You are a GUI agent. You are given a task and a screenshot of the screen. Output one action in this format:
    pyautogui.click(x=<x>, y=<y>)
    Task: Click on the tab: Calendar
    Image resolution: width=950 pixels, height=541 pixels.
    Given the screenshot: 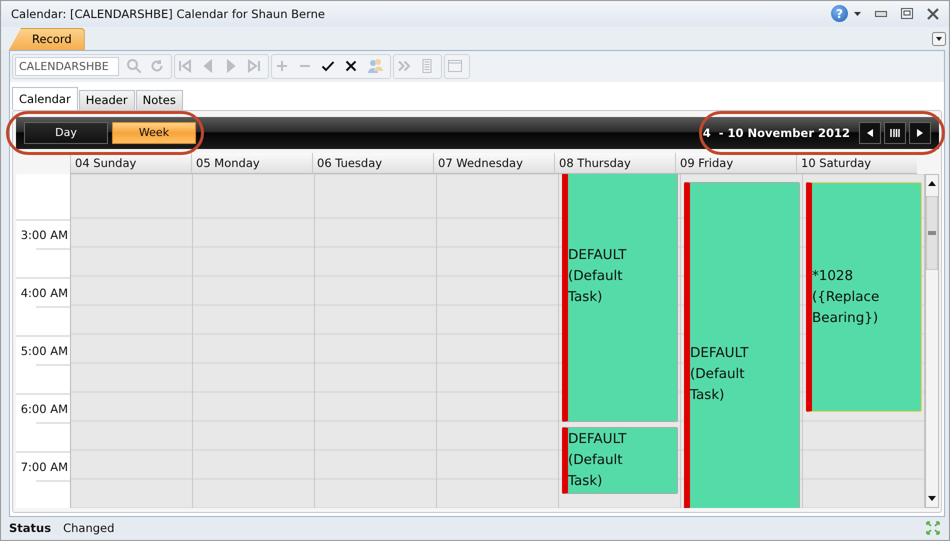 What is the action you would take?
    pyautogui.click(x=45, y=98)
    